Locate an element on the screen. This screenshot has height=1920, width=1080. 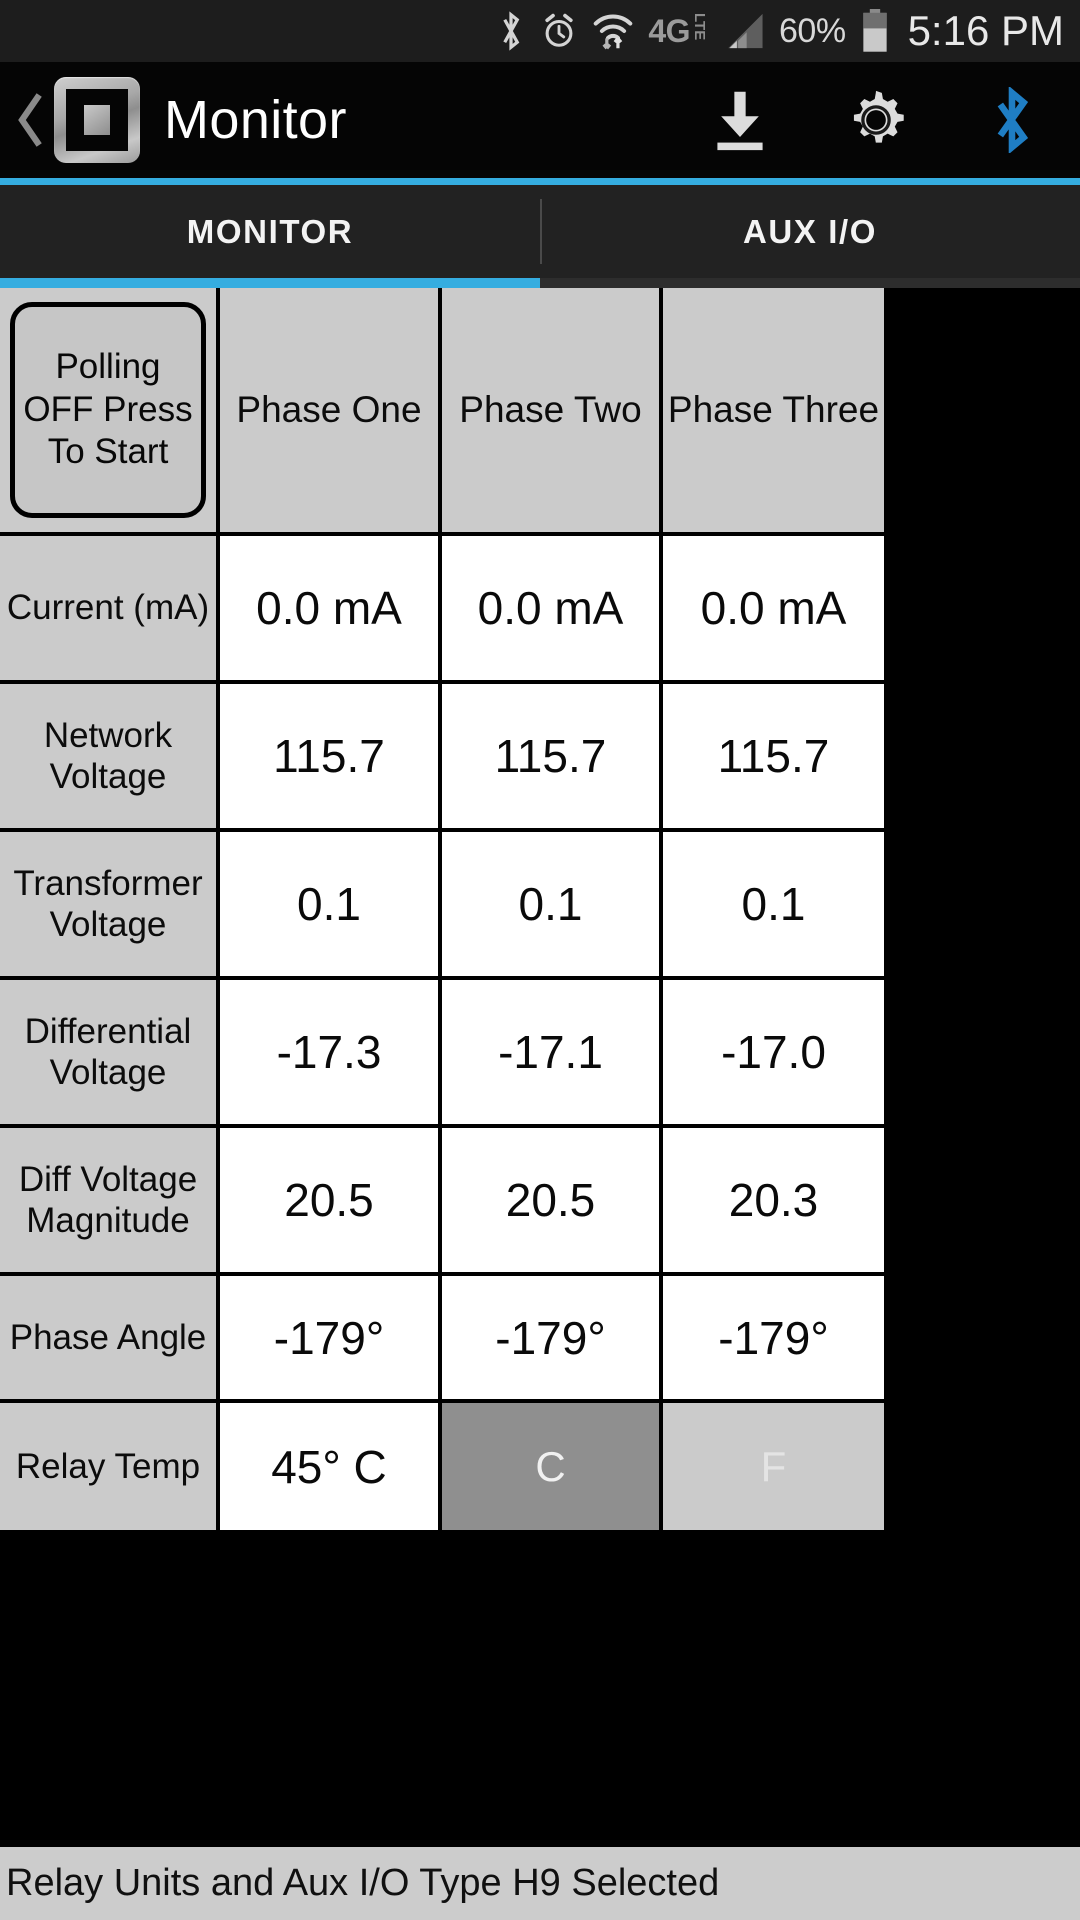
alarm-clock-icon is located at coordinates (559, 31).